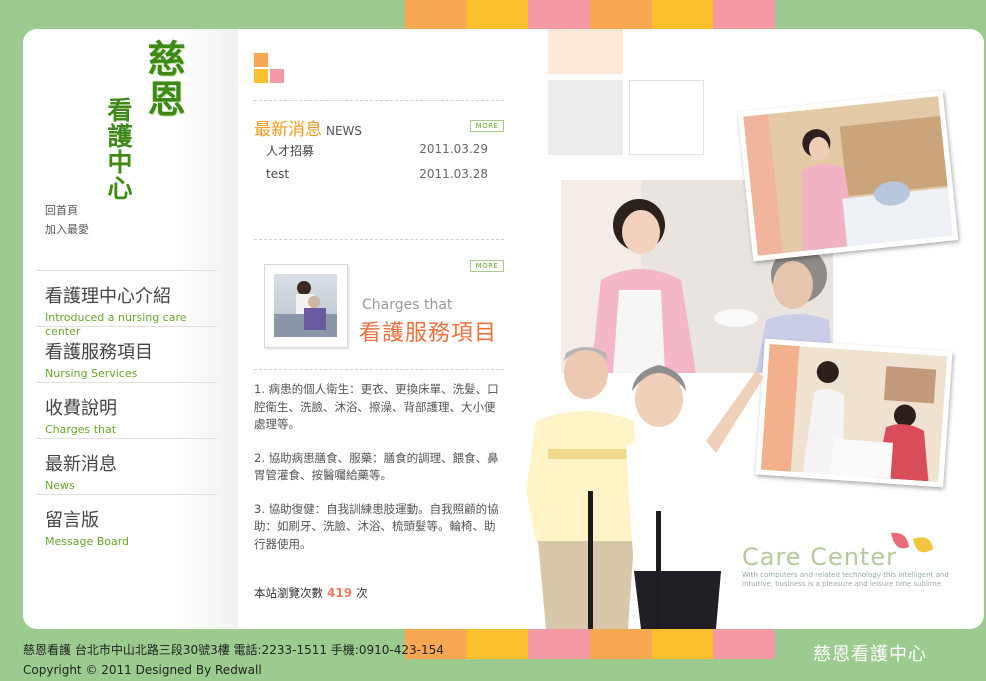  I want to click on nav-item-label: 看護理中心介紹, so click(108, 296).